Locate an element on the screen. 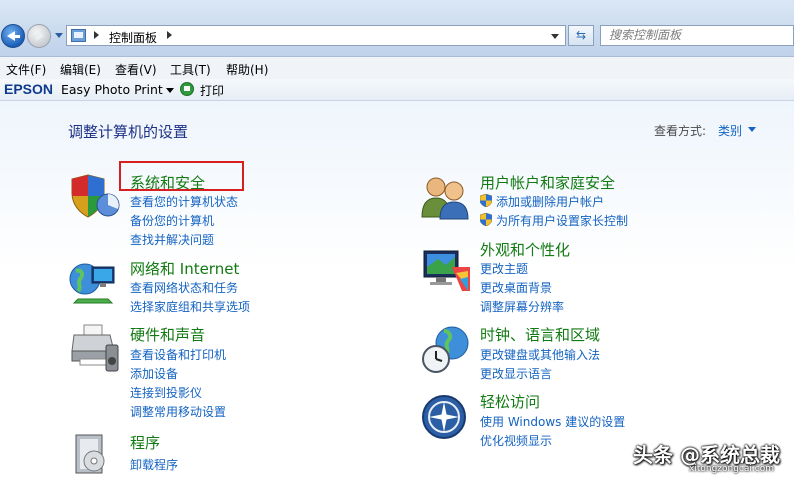 This screenshot has width=794, height=477. recent-pages-chevron-down-icon is located at coordinates (59, 35).